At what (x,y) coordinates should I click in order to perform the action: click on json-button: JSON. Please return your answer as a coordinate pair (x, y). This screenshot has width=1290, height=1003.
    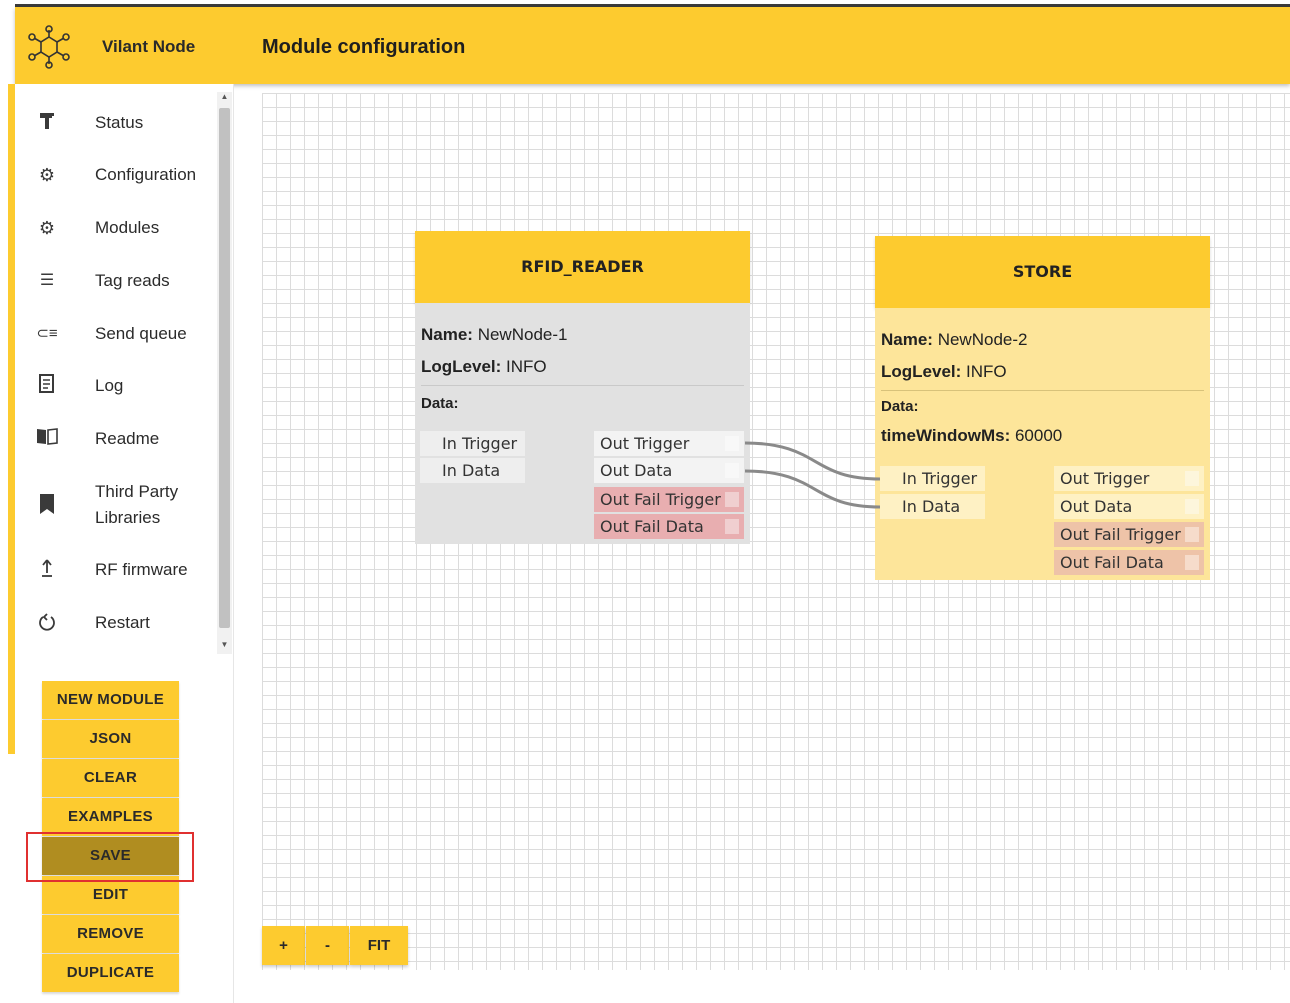
    Looking at the image, I should click on (110, 739).